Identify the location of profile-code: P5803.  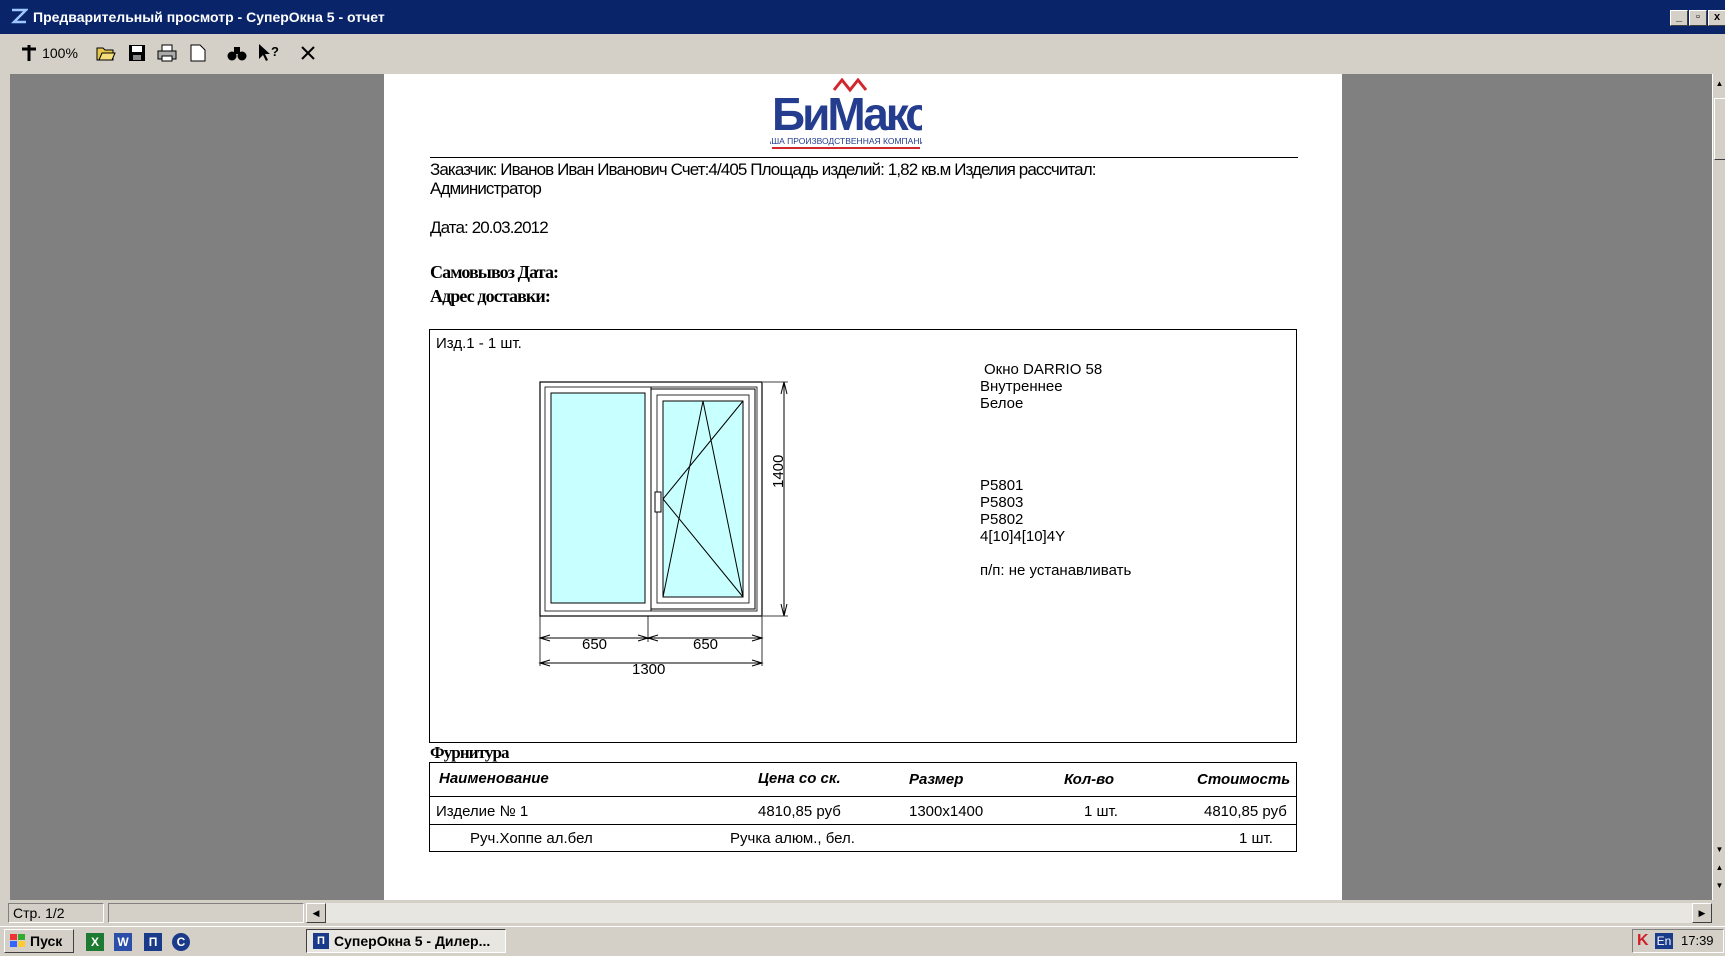
(1002, 502).